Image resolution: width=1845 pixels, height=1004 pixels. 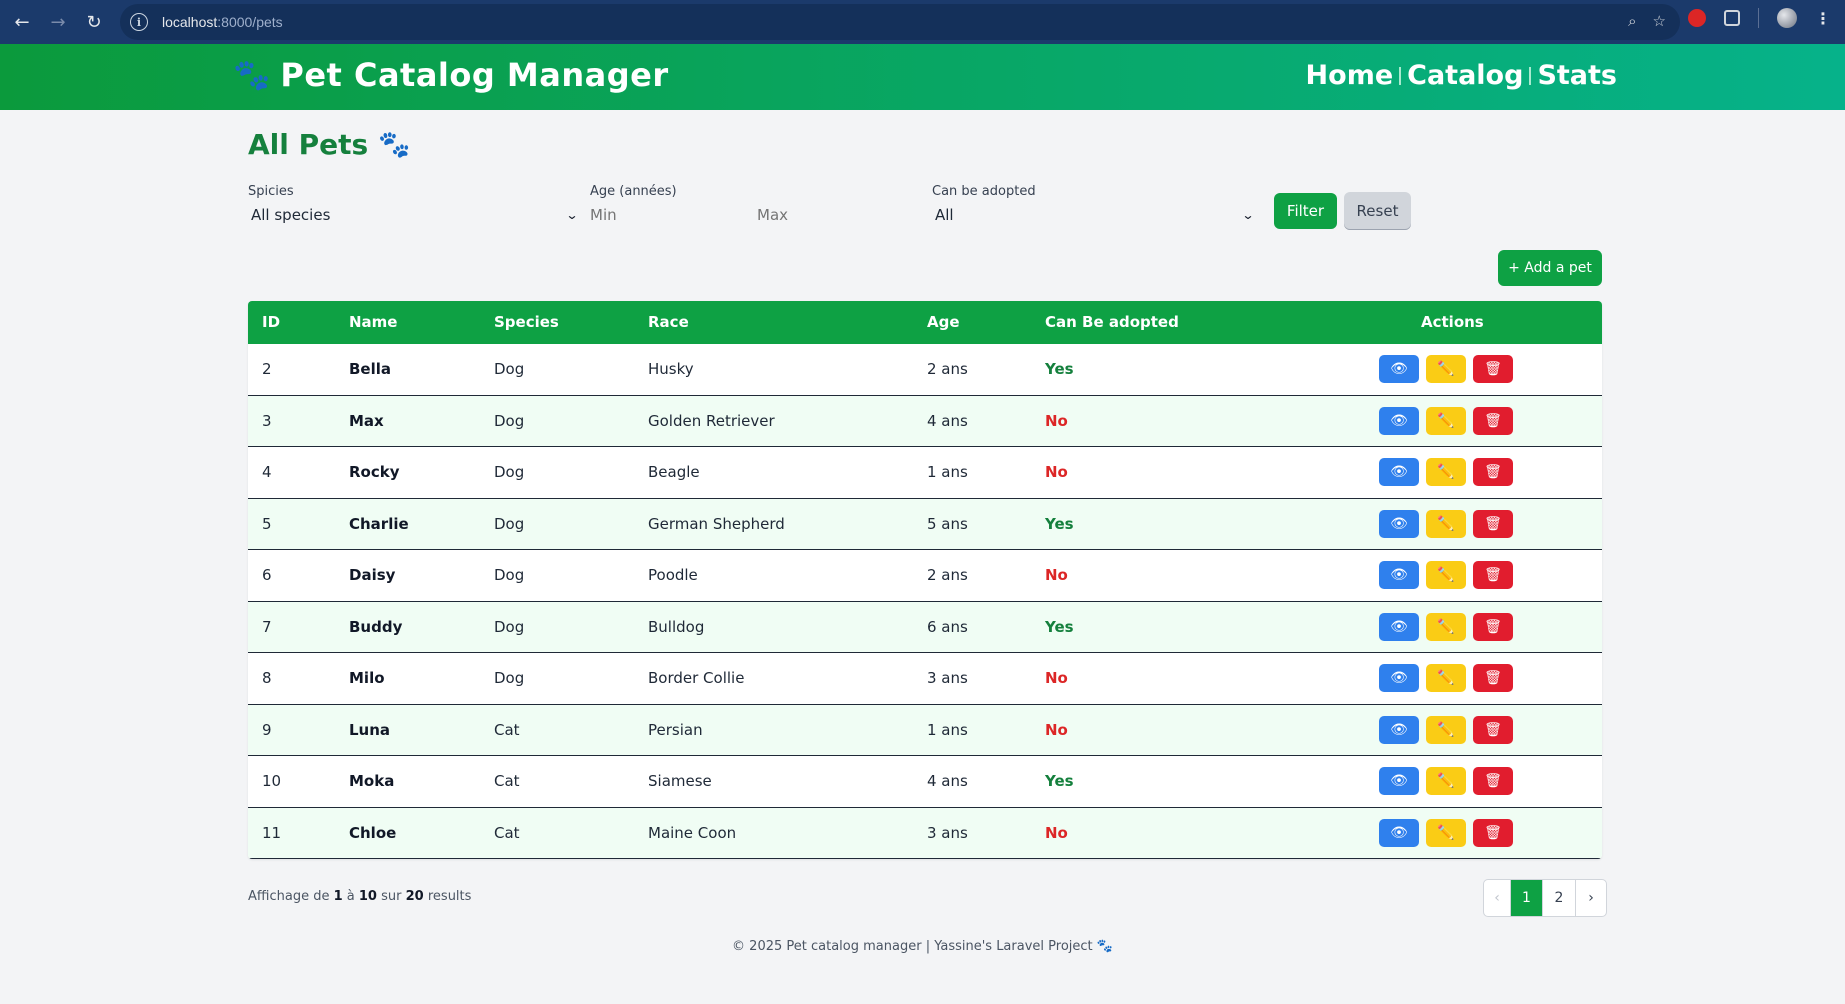 I want to click on add-pet-button: + Add a pet, so click(x=1550, y=268).